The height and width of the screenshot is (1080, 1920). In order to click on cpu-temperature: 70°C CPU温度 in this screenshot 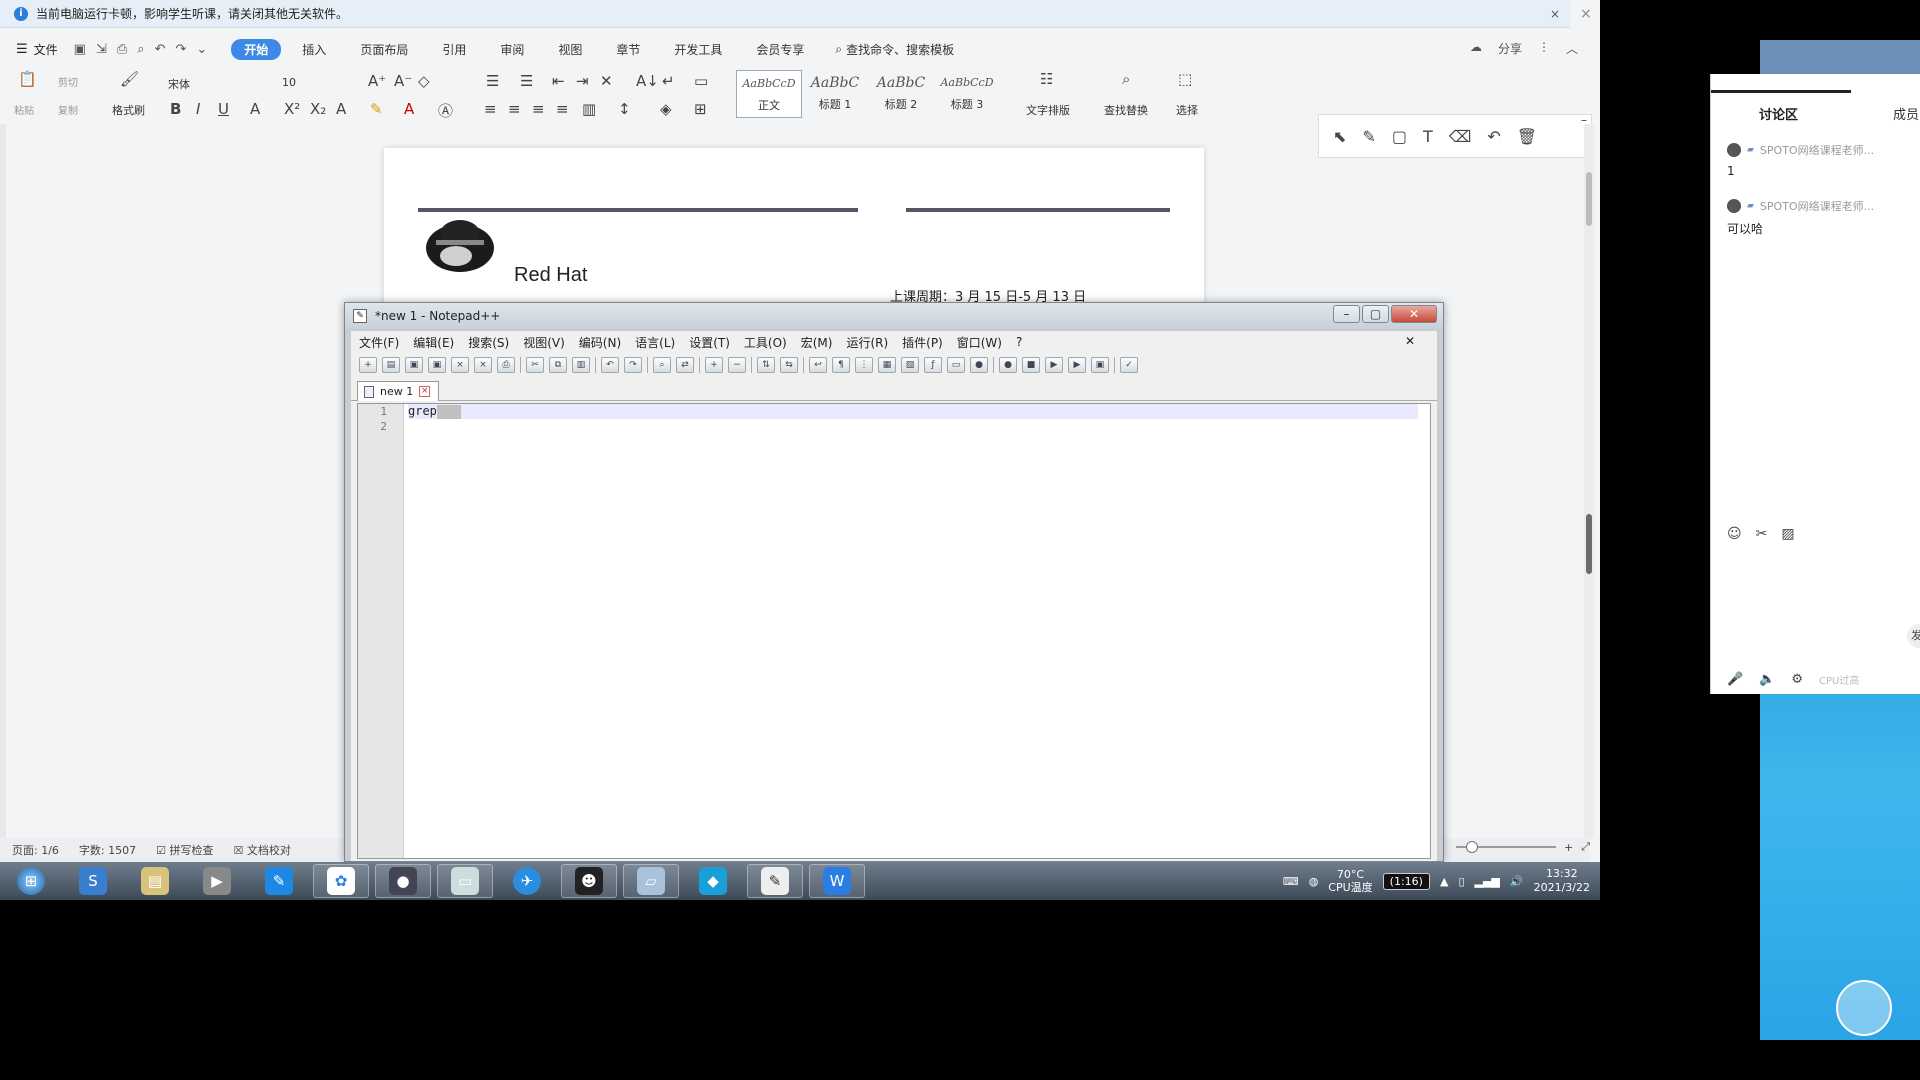, I will do `click(1350, 881)`.